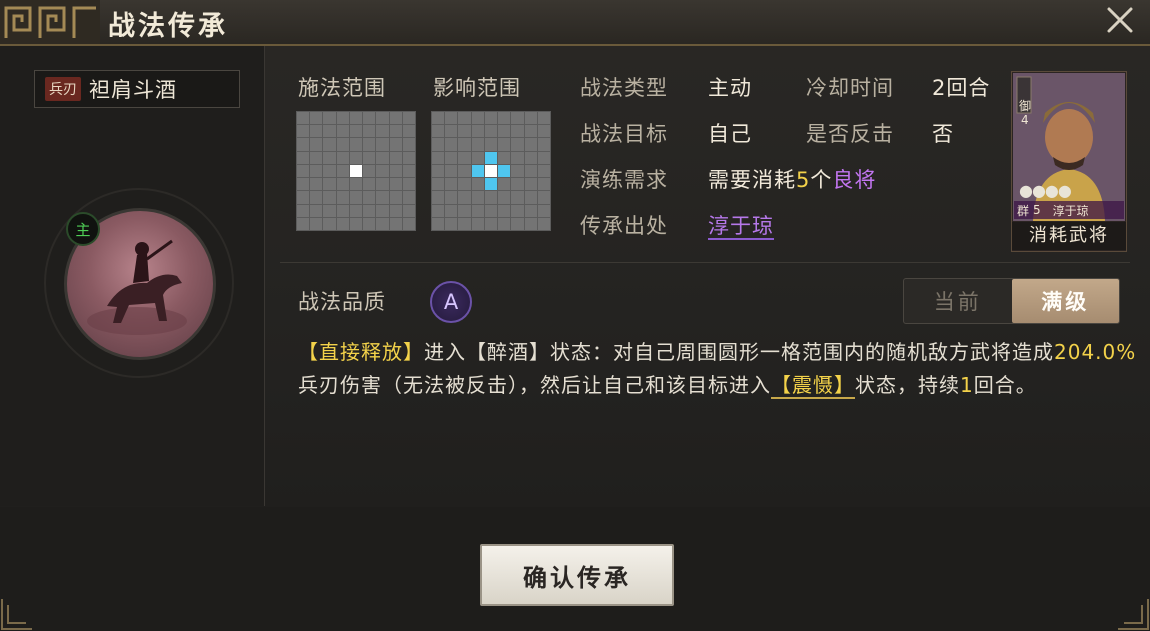 The height and width of the screenshot is (631, 1150). What do you see at coordinates (1069, 161) in the screenshot?
I see `general-card: 御 4 ●●●● 群 5 淳于琼 消耗武将` at bounding box center [1069, 161].